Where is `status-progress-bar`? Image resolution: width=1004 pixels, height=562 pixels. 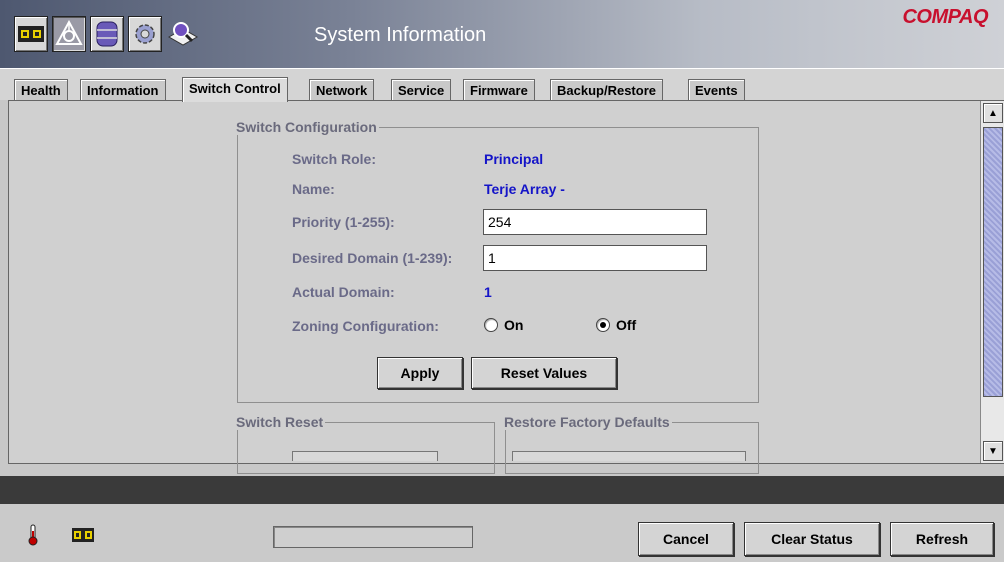 status-progress-bar is located at coordinates (373, 537).